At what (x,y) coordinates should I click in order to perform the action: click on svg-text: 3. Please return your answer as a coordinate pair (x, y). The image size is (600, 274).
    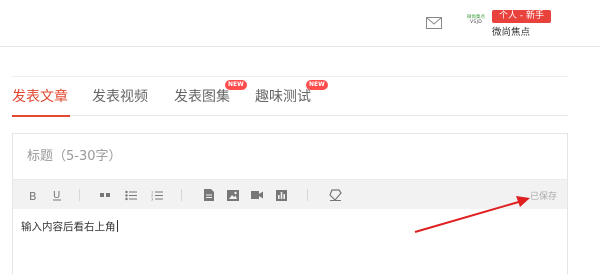
    Looking at the image, I should click on (152, 199).